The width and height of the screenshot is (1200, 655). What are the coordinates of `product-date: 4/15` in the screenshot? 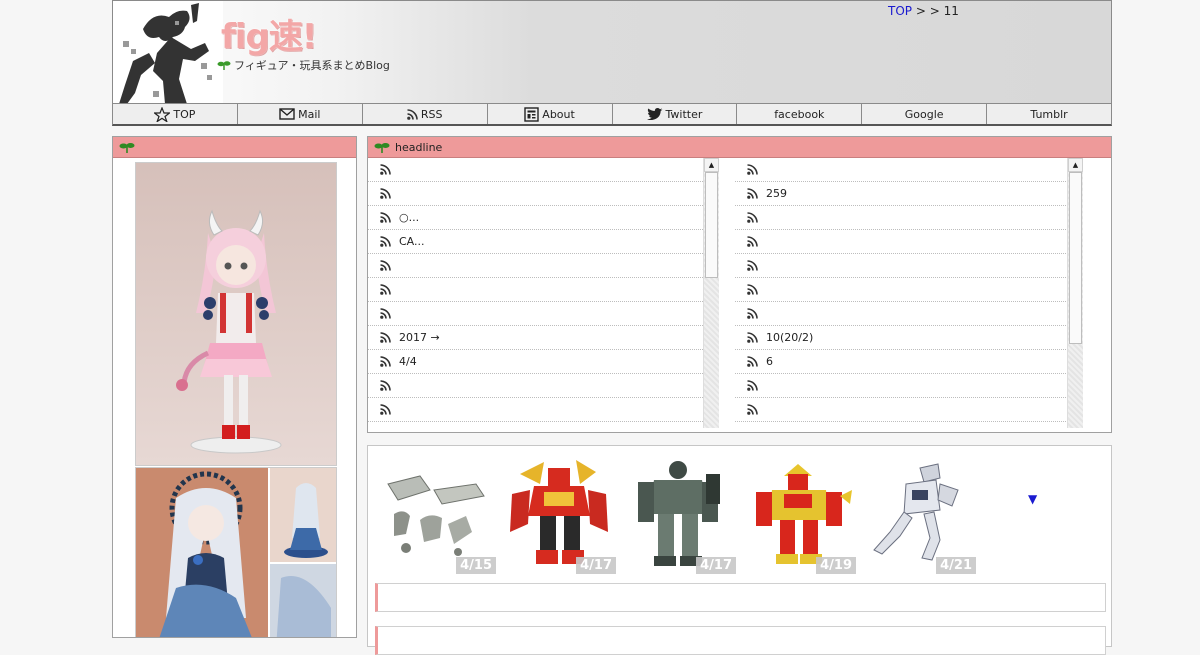 It's located at (476, 565).